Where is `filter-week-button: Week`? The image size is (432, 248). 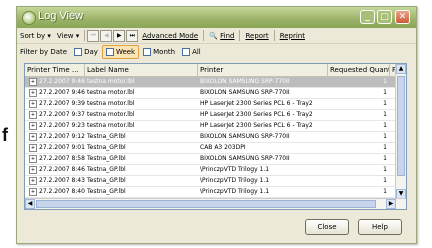
filter-week-button: Week is located at coordinates (120, 51).